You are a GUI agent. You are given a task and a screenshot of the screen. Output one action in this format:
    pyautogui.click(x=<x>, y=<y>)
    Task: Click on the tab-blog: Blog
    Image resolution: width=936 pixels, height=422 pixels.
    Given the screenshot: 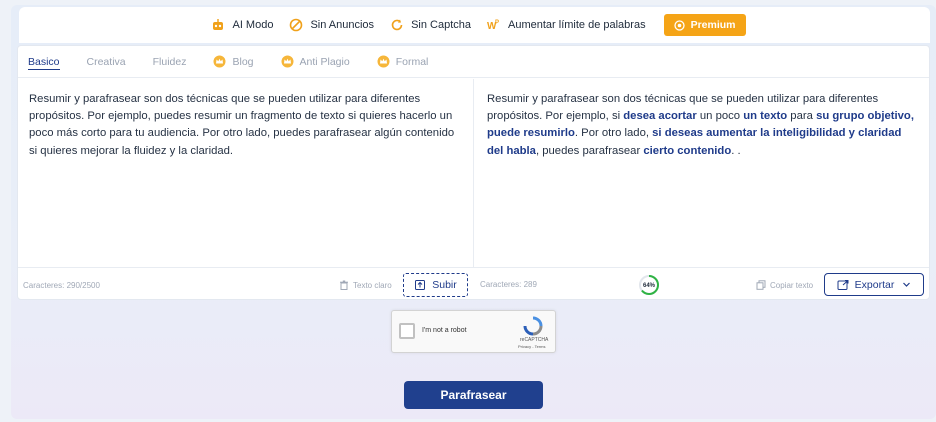 What is the action you would take?
    pyautogui.click(x=233, y=61)
    